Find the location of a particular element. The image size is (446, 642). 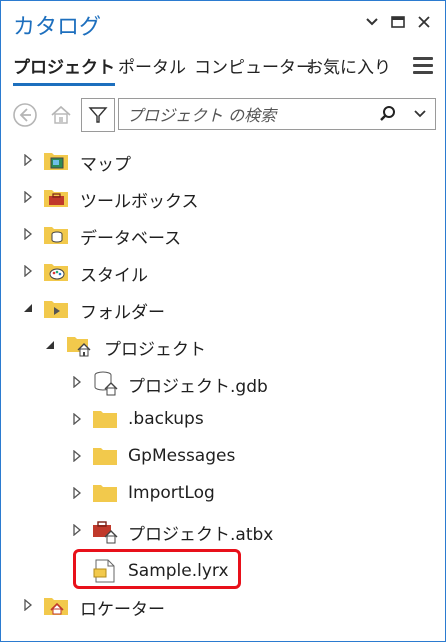

filter-icon is located at coordinates (98, 115).